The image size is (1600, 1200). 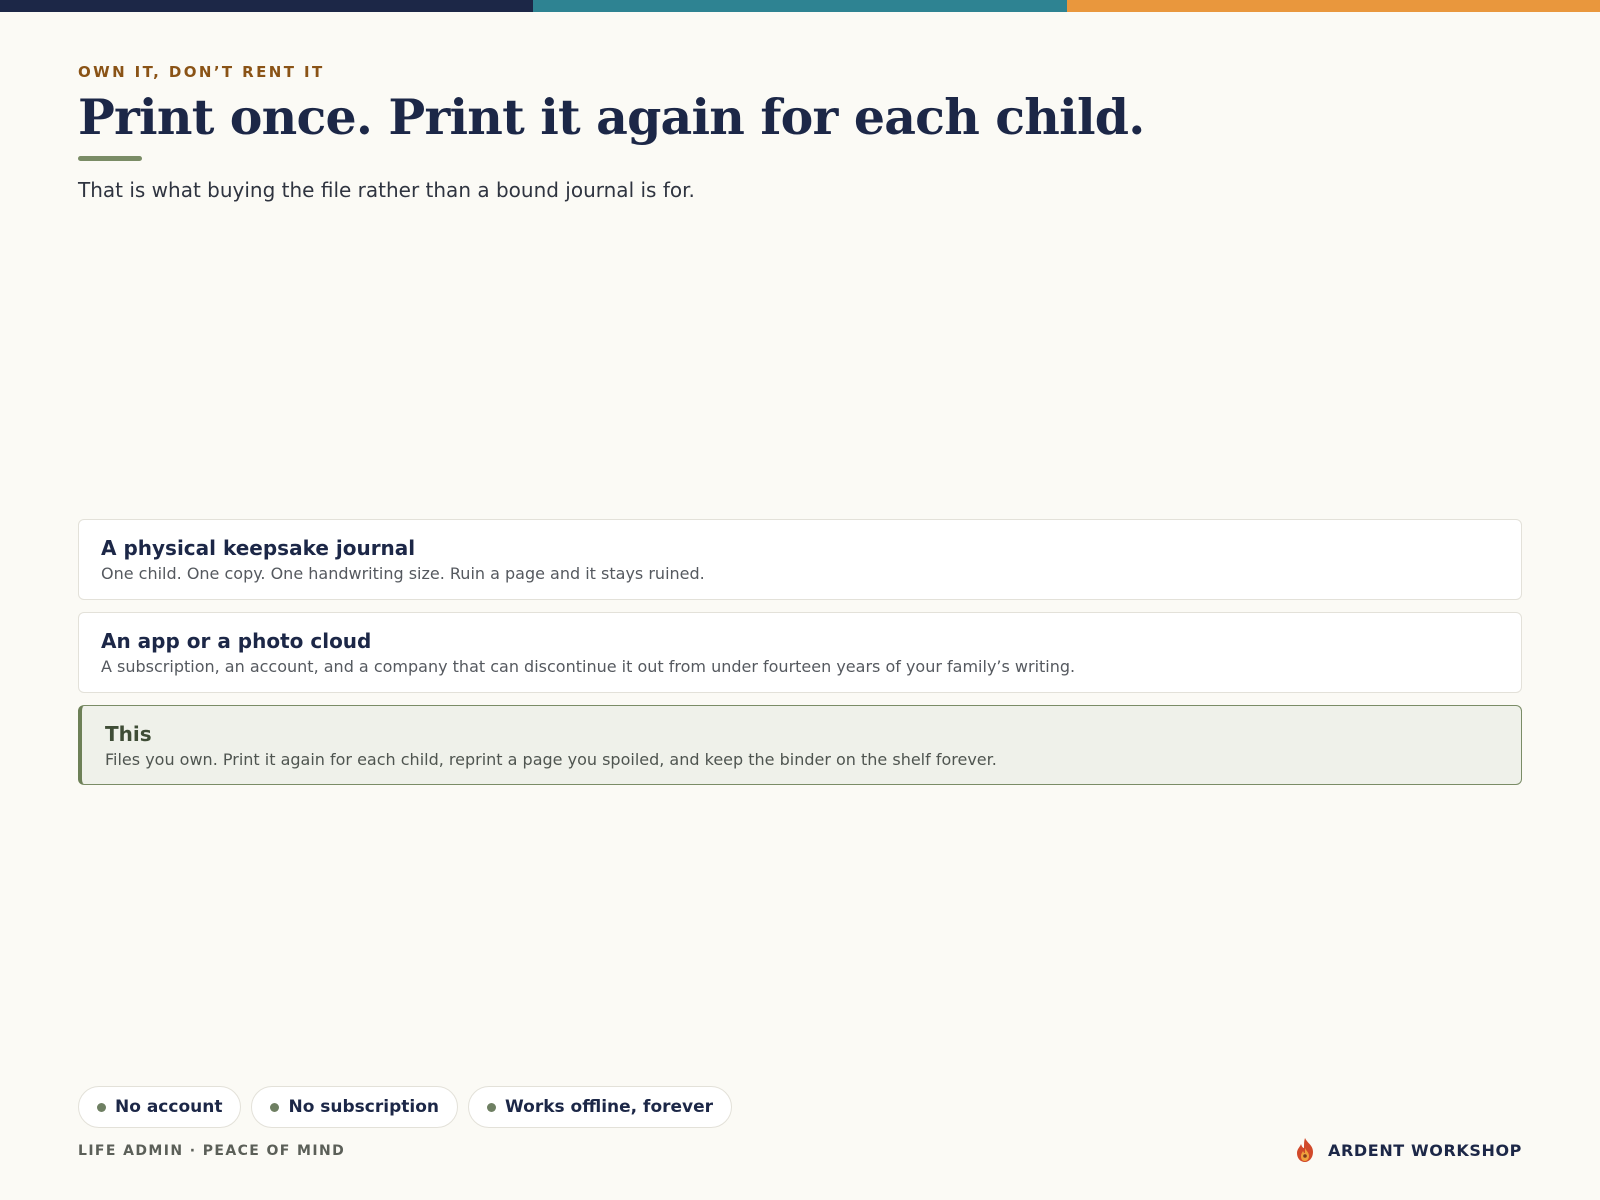 What do you see at coordinates (1305, 1150) in the screenshot?
I see `flame-icon` at bounding box center [1305, 1150].